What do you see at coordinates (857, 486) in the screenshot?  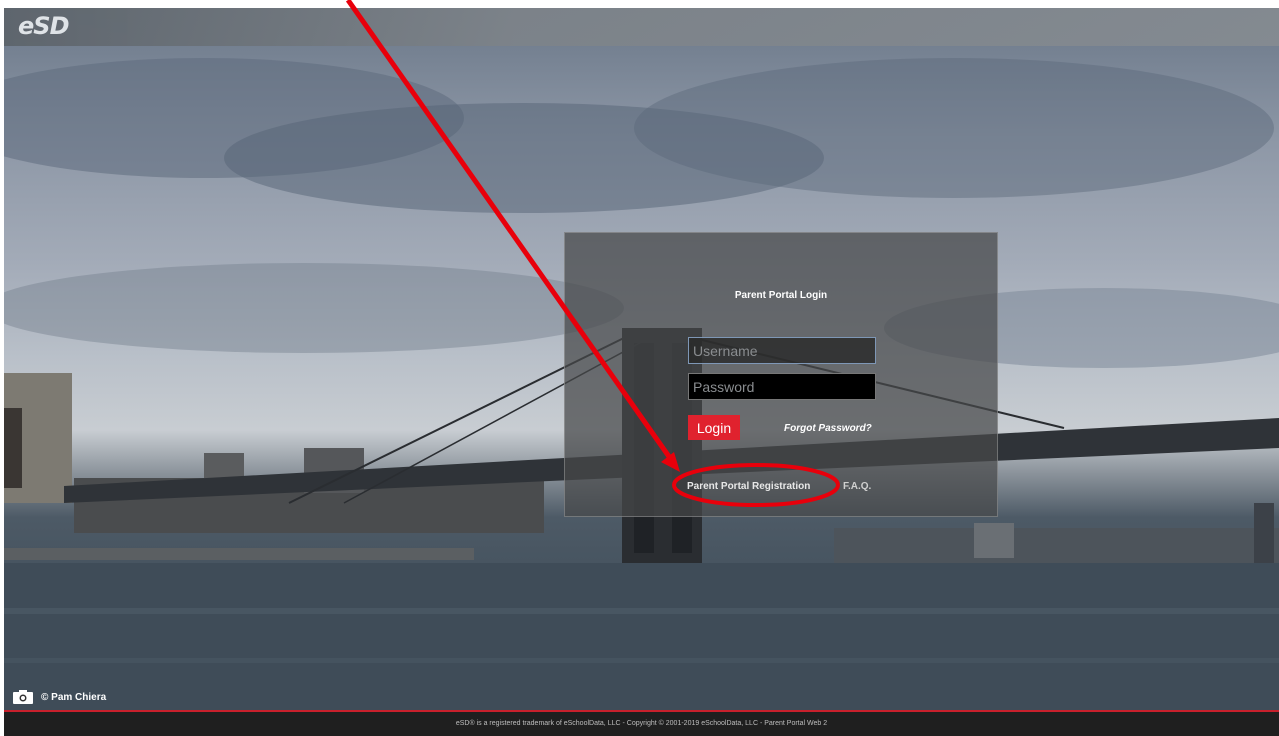 I see `faq-link: F.A.Q.` at bounding box center [857, 486].